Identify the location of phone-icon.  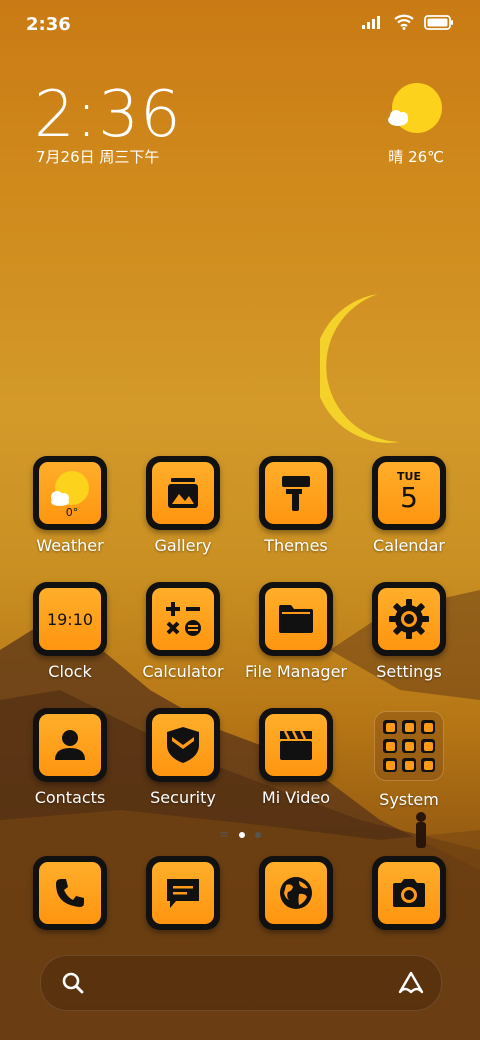
(70, 893).